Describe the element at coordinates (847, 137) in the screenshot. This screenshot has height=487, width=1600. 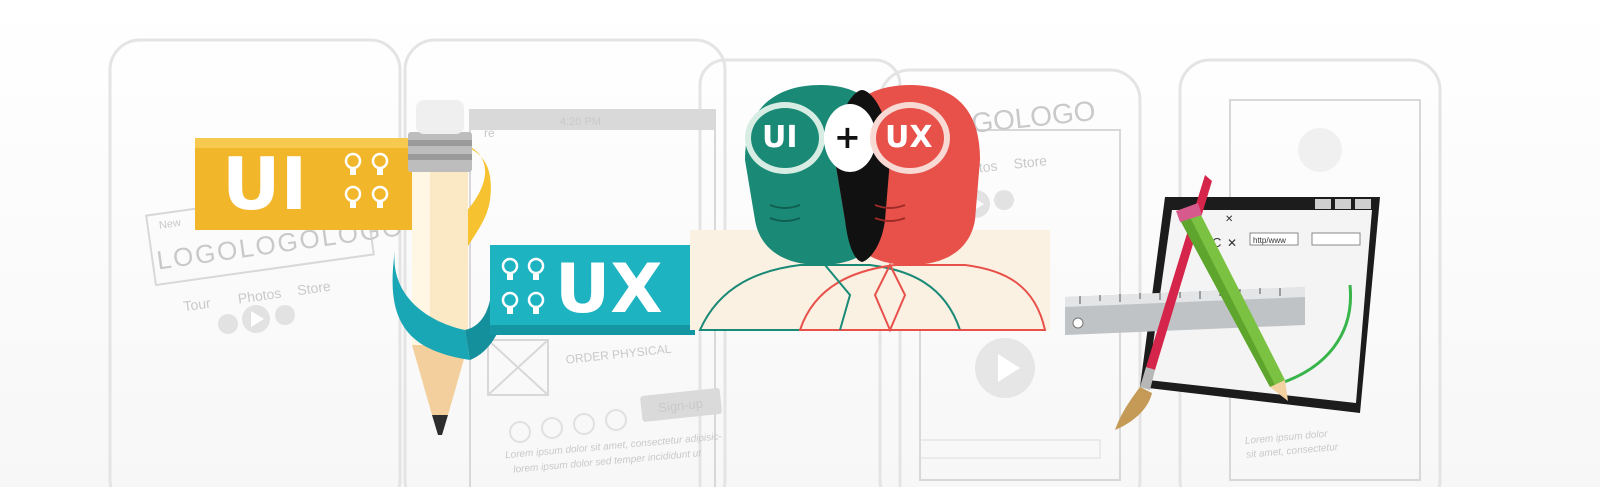
I see `plus-sign: +` at that location.